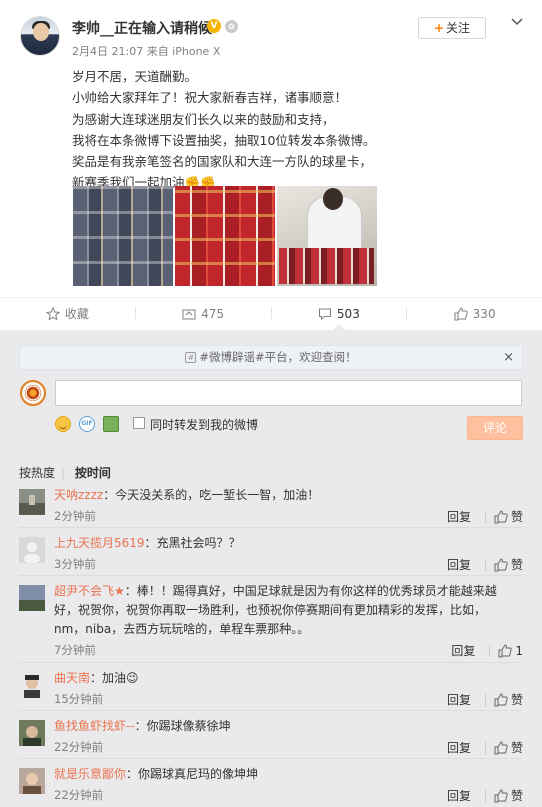 This screenshot has width=542, height=807. I want to click on repost-icon, so click(189, 314).